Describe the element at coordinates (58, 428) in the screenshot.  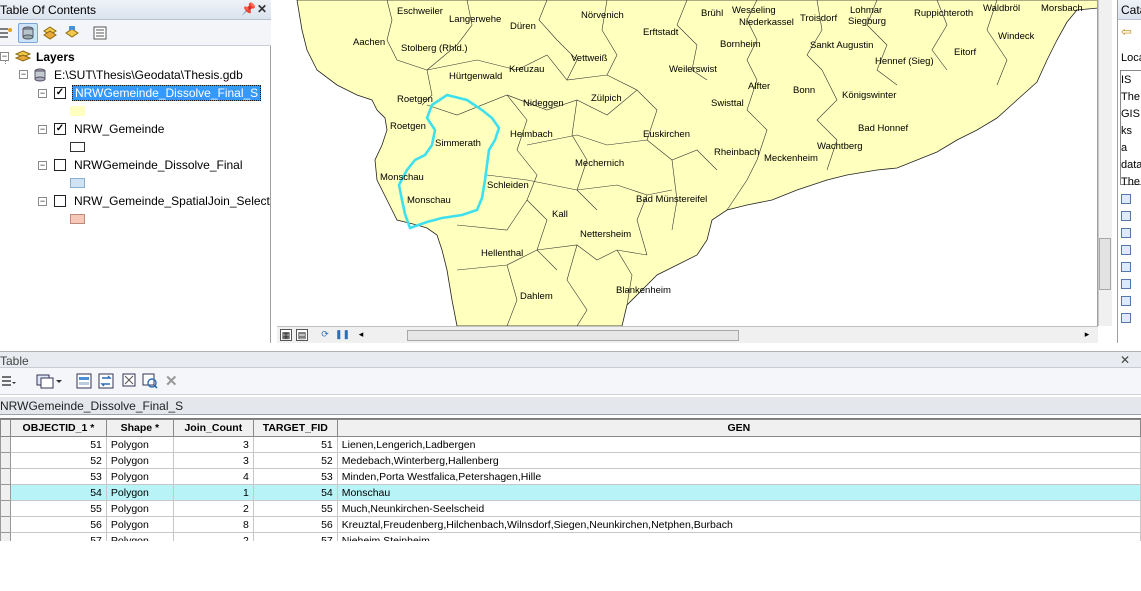
I see `column-header-objectid: OBJECTID_1 *` at that location.